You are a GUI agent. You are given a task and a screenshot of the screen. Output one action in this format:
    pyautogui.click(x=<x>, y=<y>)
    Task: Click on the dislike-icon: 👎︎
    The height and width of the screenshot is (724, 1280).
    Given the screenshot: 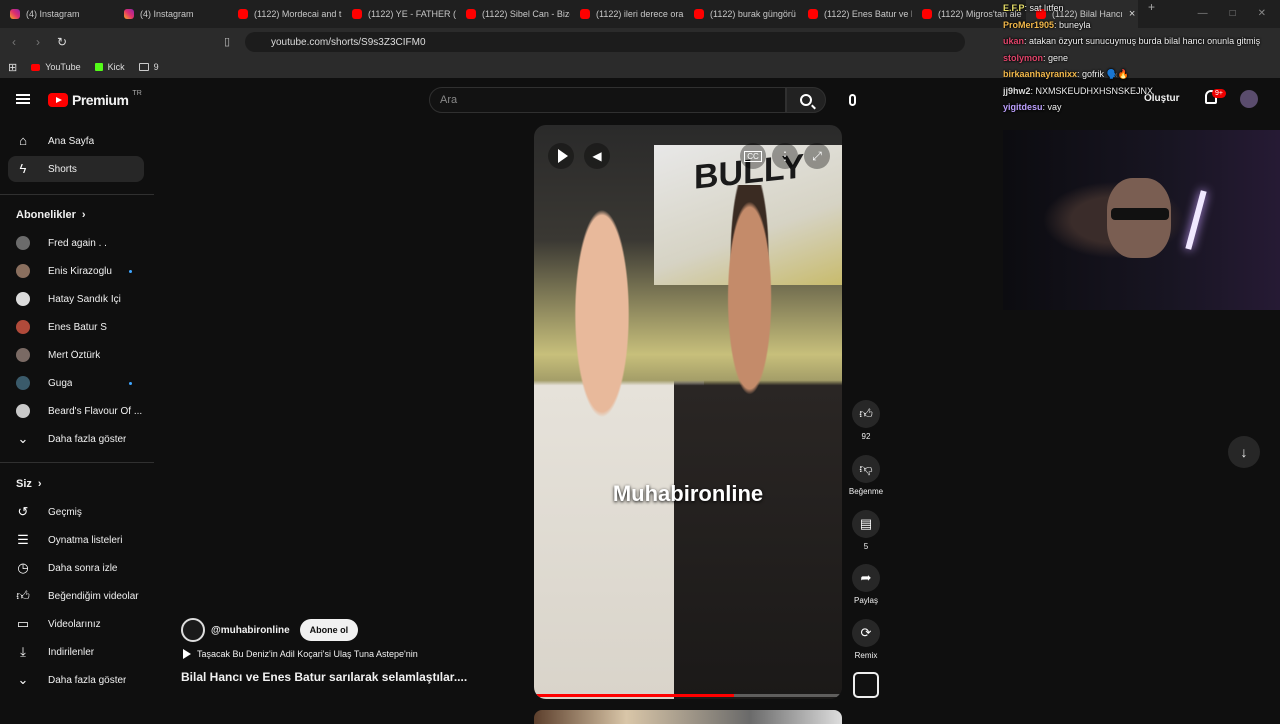 What is the action you would take?
    pyautogui.click(x=866, y=469)
    